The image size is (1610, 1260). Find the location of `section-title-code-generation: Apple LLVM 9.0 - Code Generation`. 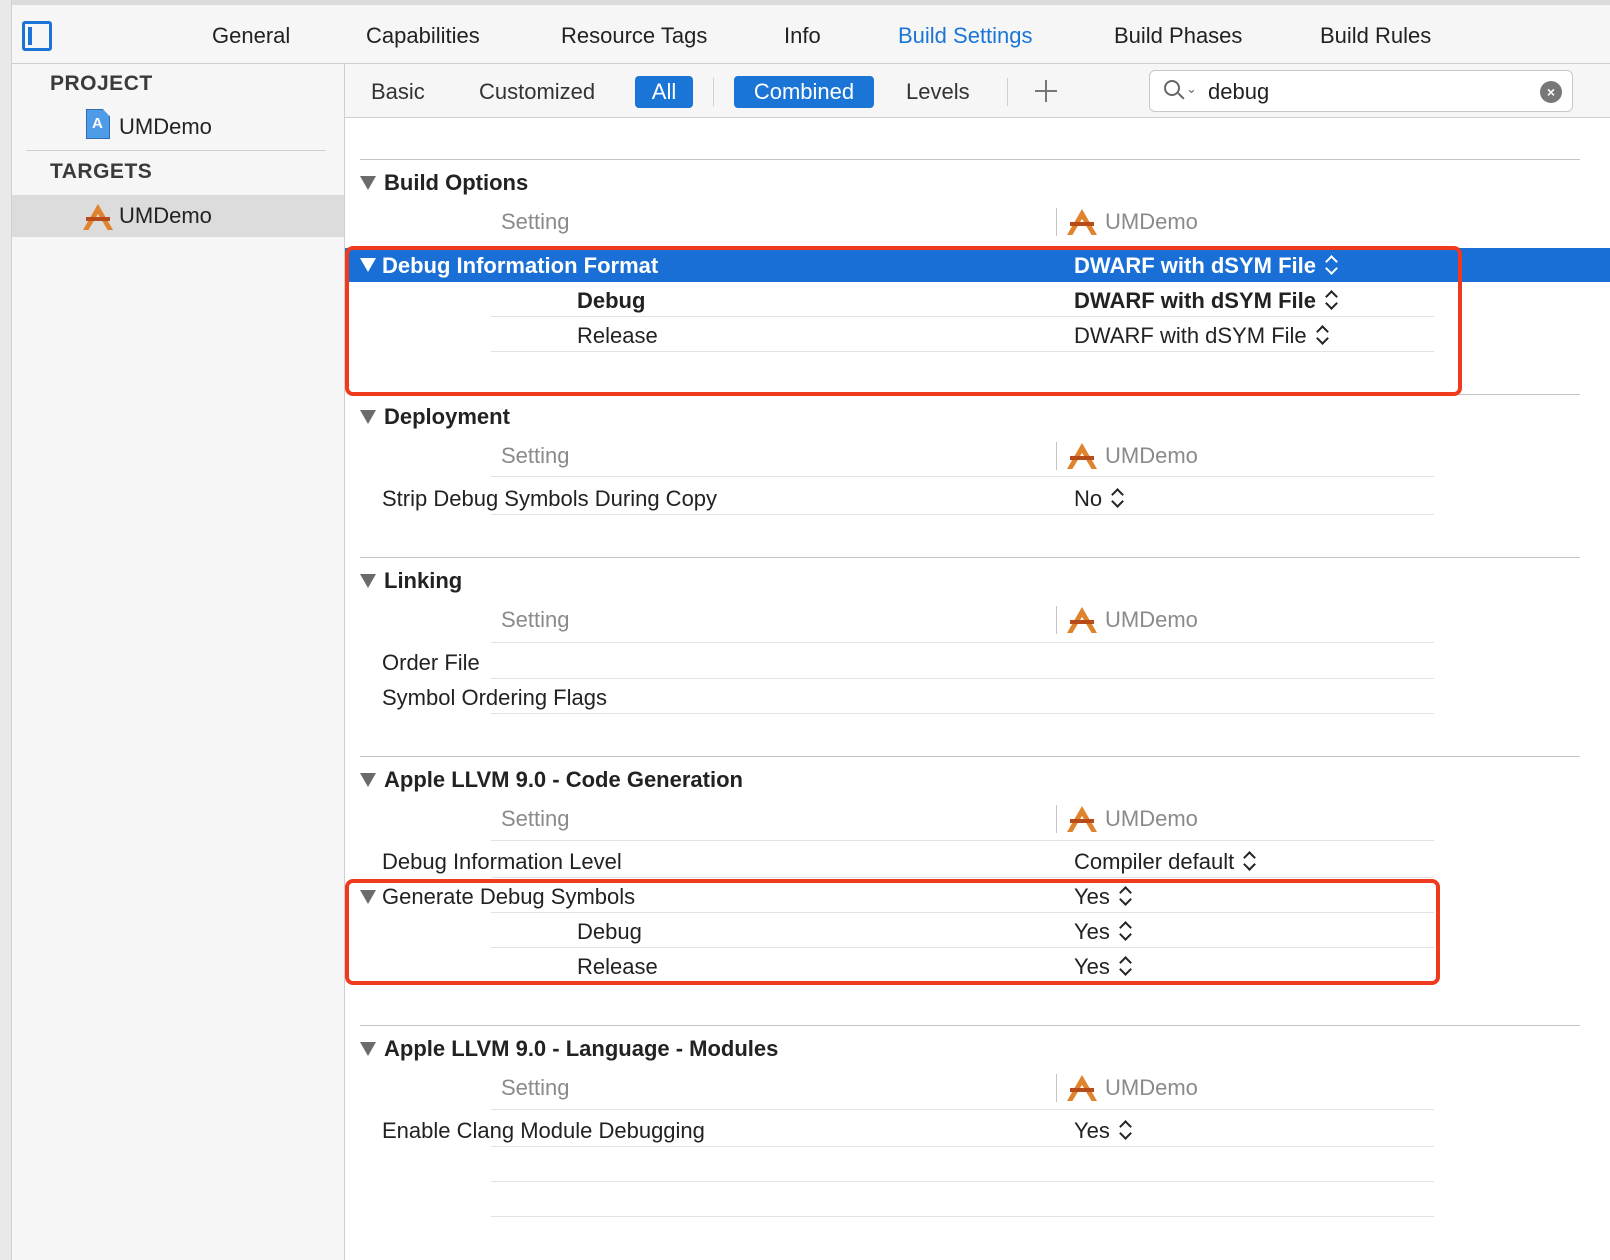

section-title-code-generation: Apple LLVM 9.0 - Code Generation is located at coordinates (563, 780).